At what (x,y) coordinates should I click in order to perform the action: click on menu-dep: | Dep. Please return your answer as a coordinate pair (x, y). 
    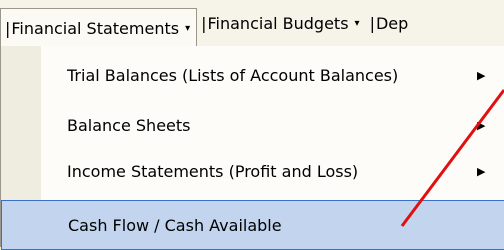
    Looking at the image, I should click on (390, 23).